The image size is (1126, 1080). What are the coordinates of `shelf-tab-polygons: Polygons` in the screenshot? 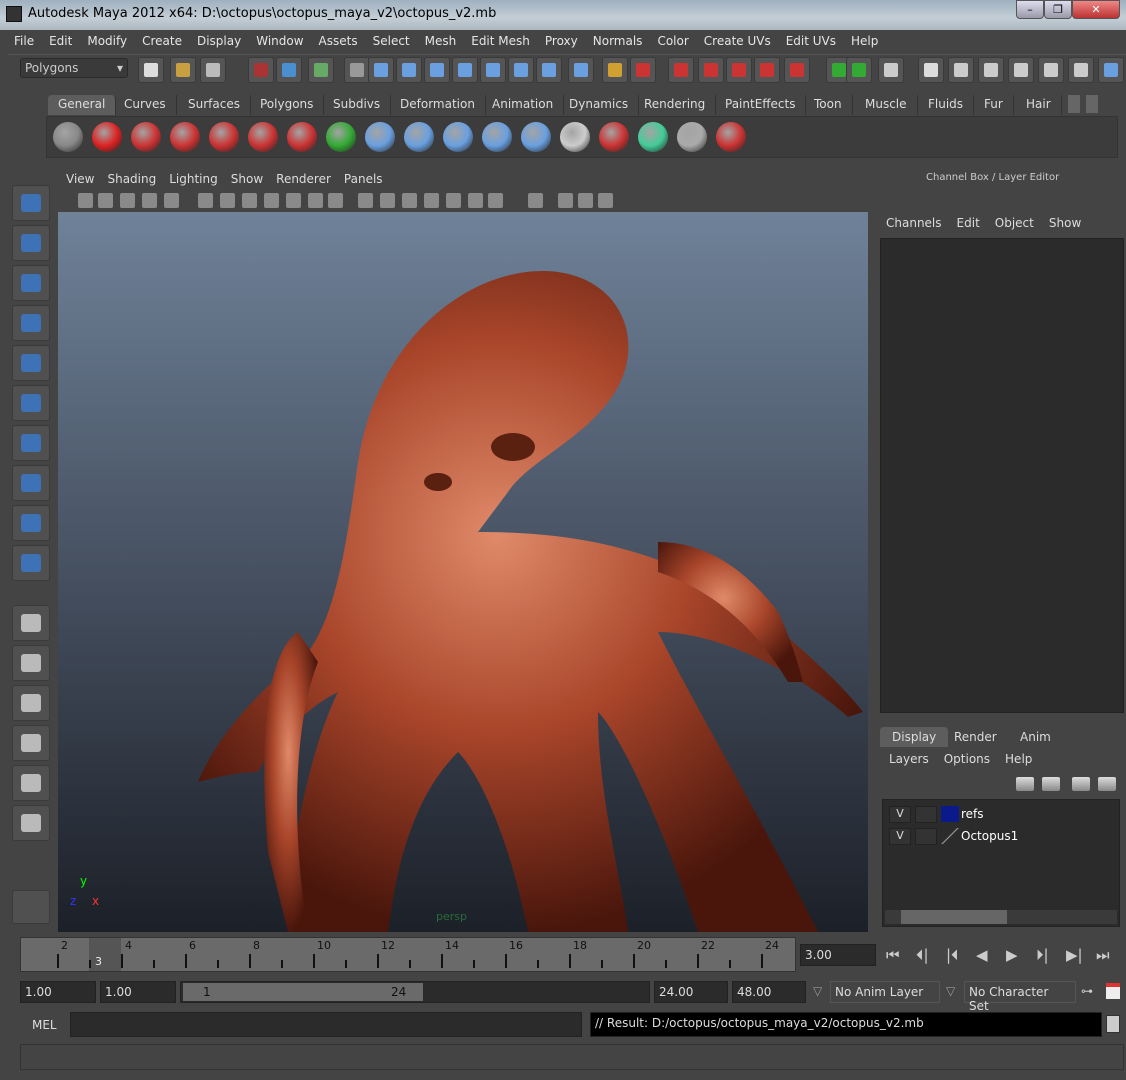 It's located at (287, 105).